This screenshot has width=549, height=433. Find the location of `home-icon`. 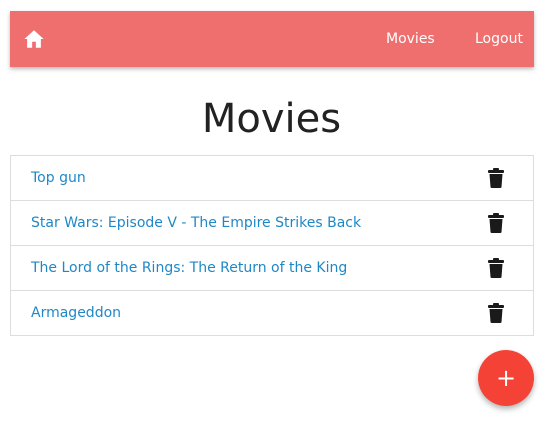

home-icon is located at coordinates (34, 39).